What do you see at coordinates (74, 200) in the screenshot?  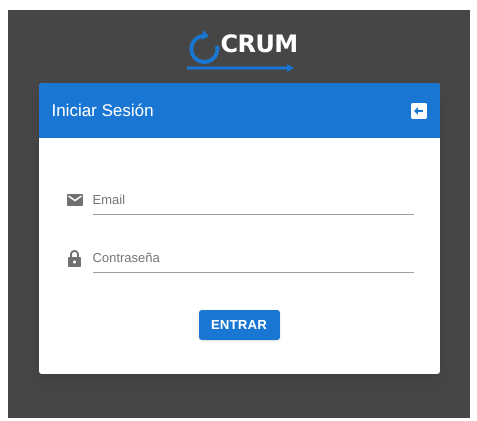 I see `envelope-icon` at bounding box center [74, 200].